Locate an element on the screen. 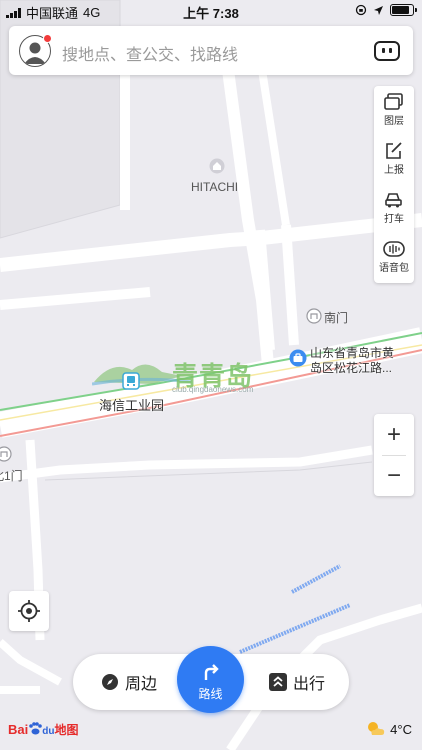 This screenshot has width=422, height=750. zoom-control: + − is located at coordinates (394, 455).